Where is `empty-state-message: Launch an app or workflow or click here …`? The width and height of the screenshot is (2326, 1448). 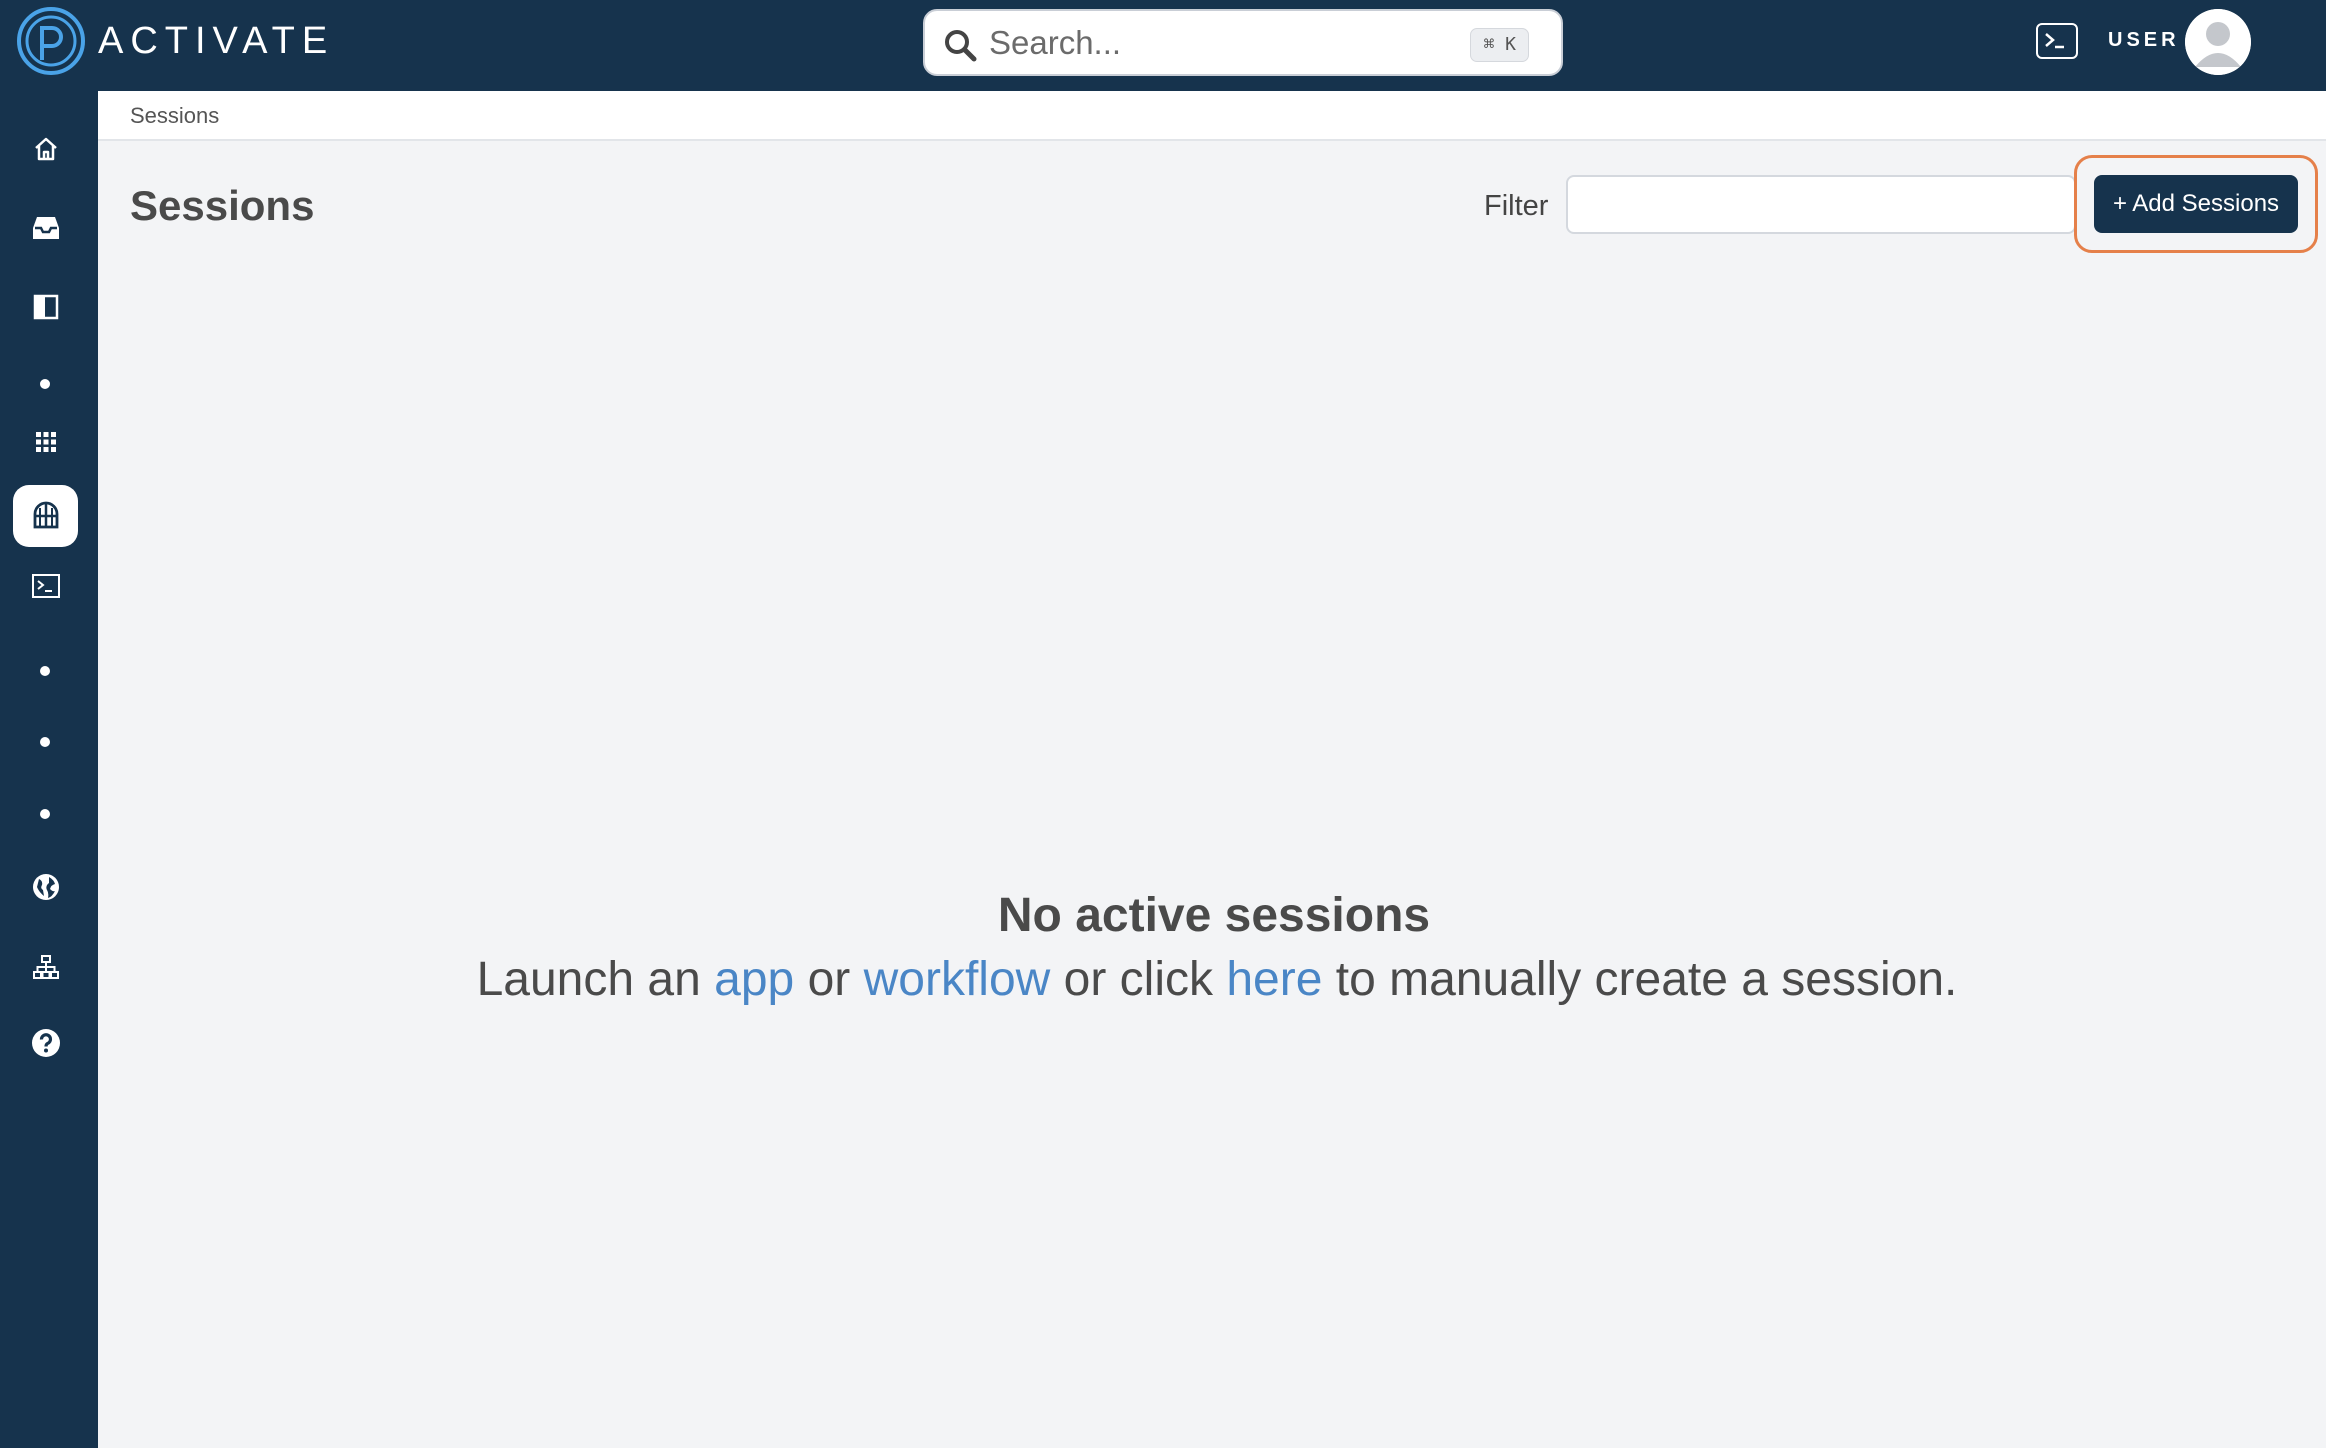
empty-state-message: Launch an app or workflow or click here … is located at coordinates (1163, 979).